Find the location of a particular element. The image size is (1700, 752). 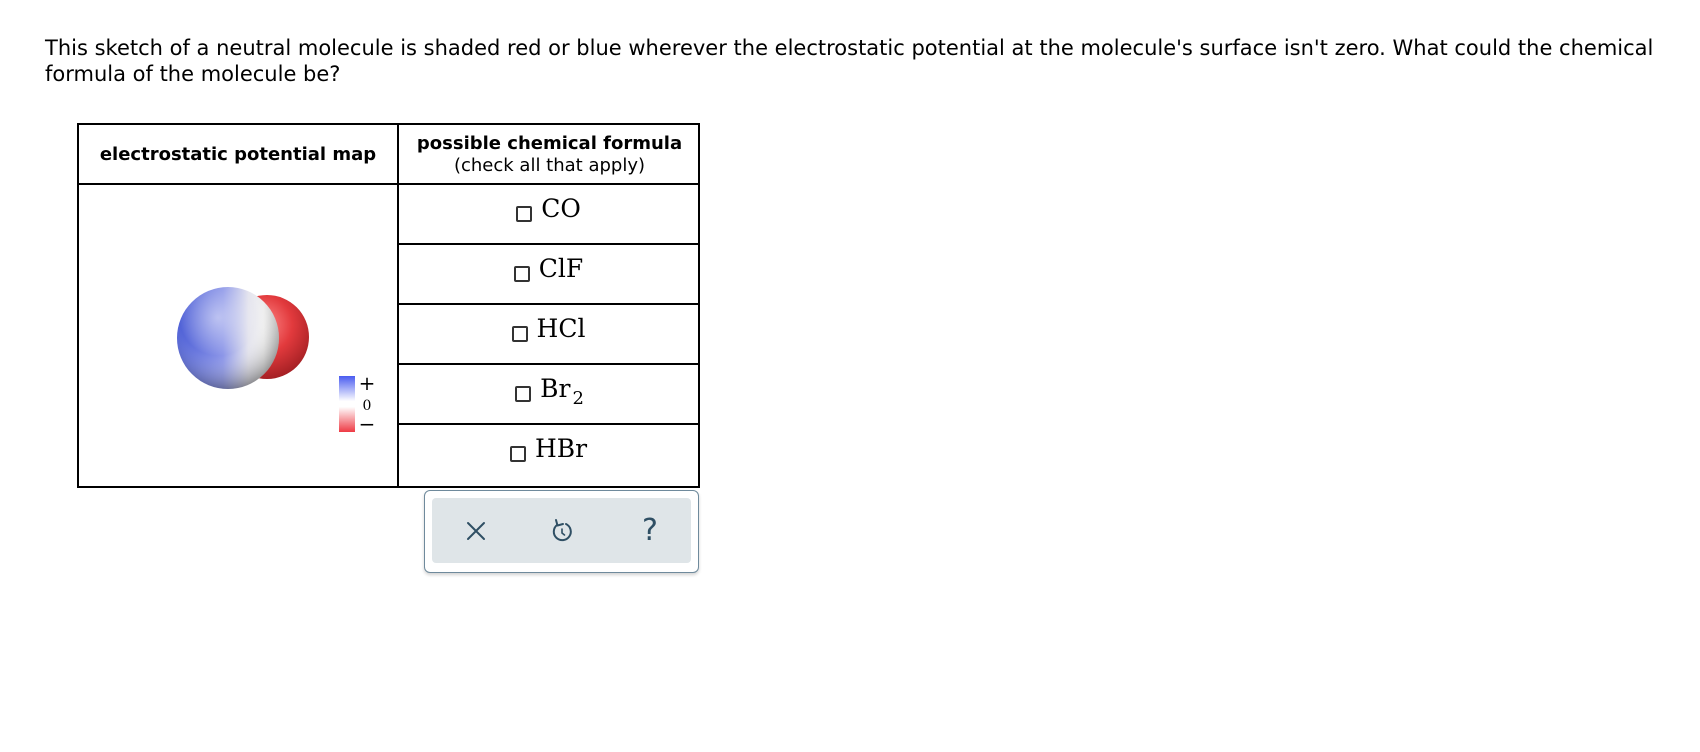

option-cell: Br 2 is located at coordinates (549, 394).